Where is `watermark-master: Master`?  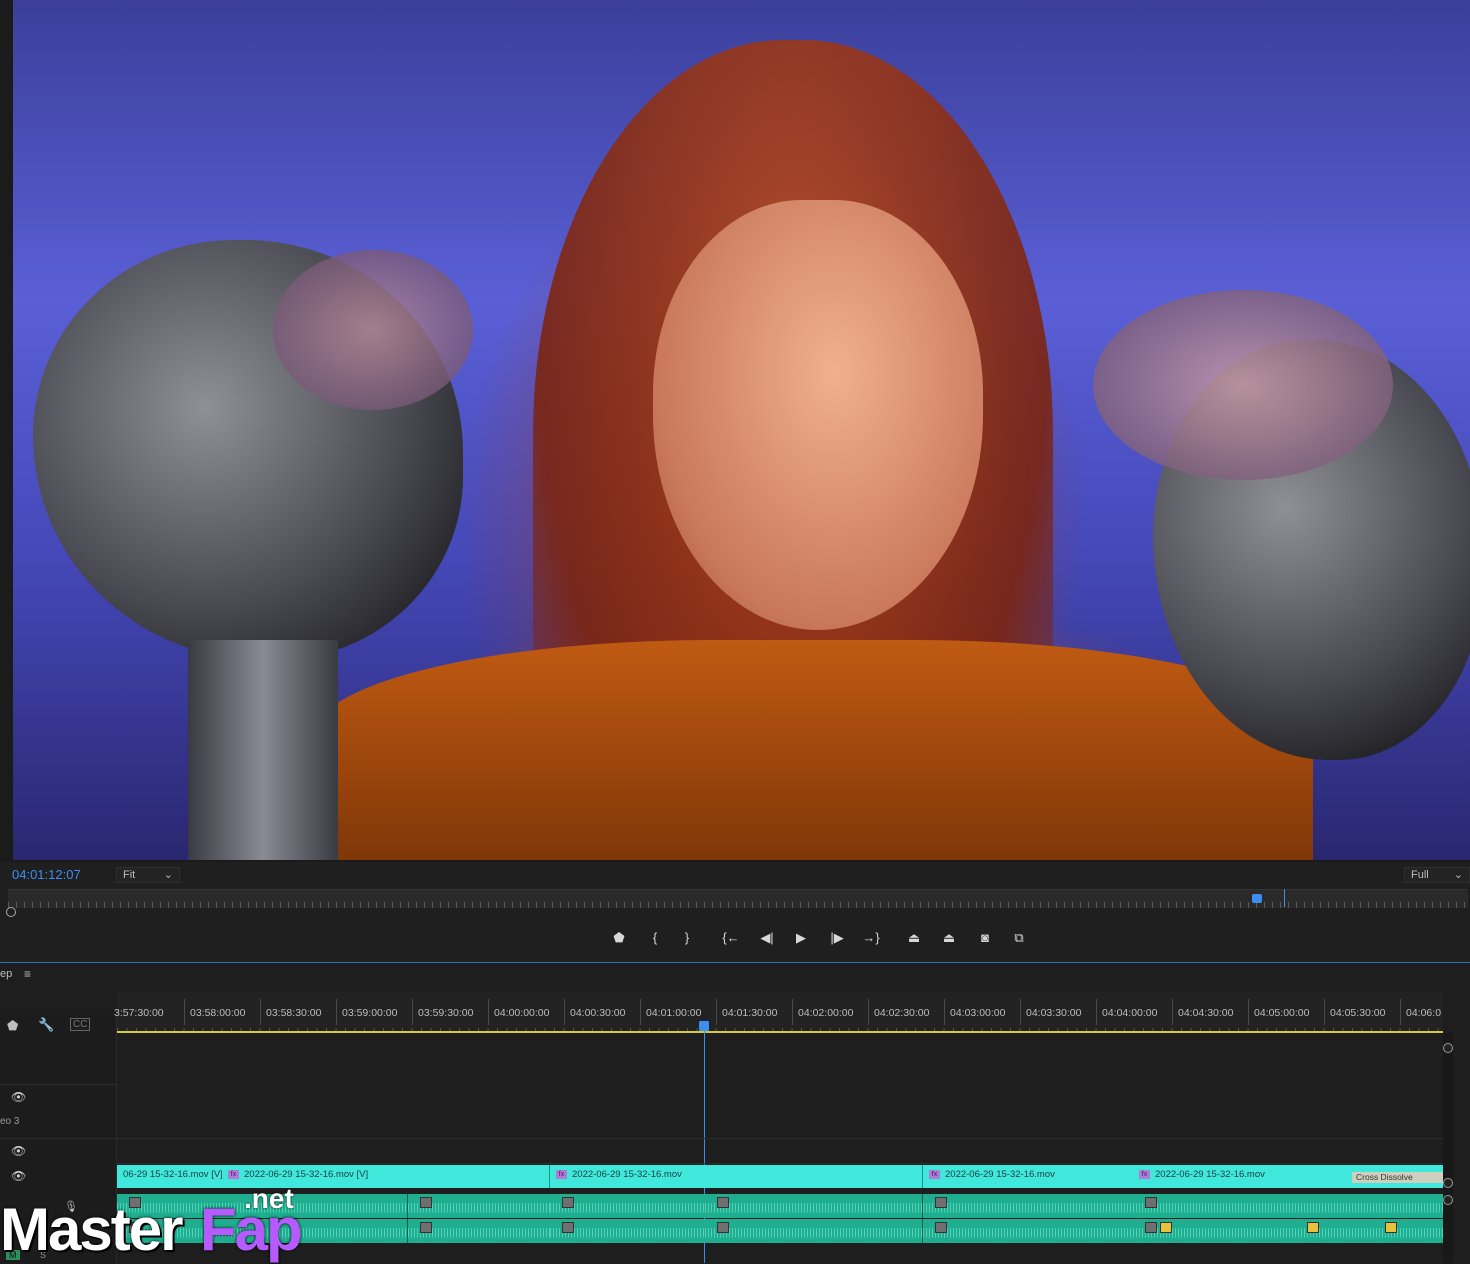
watermark-master: Master is located at coordinates (91, 1229).